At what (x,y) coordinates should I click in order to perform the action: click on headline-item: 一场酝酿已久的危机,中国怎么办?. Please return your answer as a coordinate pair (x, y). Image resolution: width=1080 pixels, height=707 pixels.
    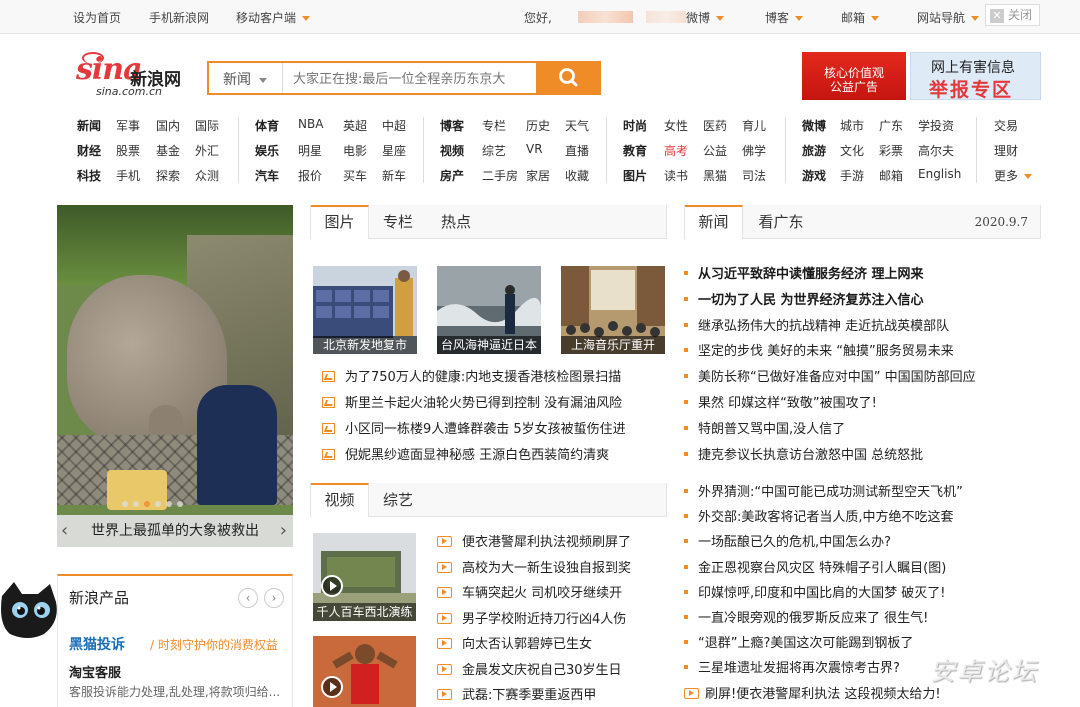
    Looking at the image, I should click on (787, 540).